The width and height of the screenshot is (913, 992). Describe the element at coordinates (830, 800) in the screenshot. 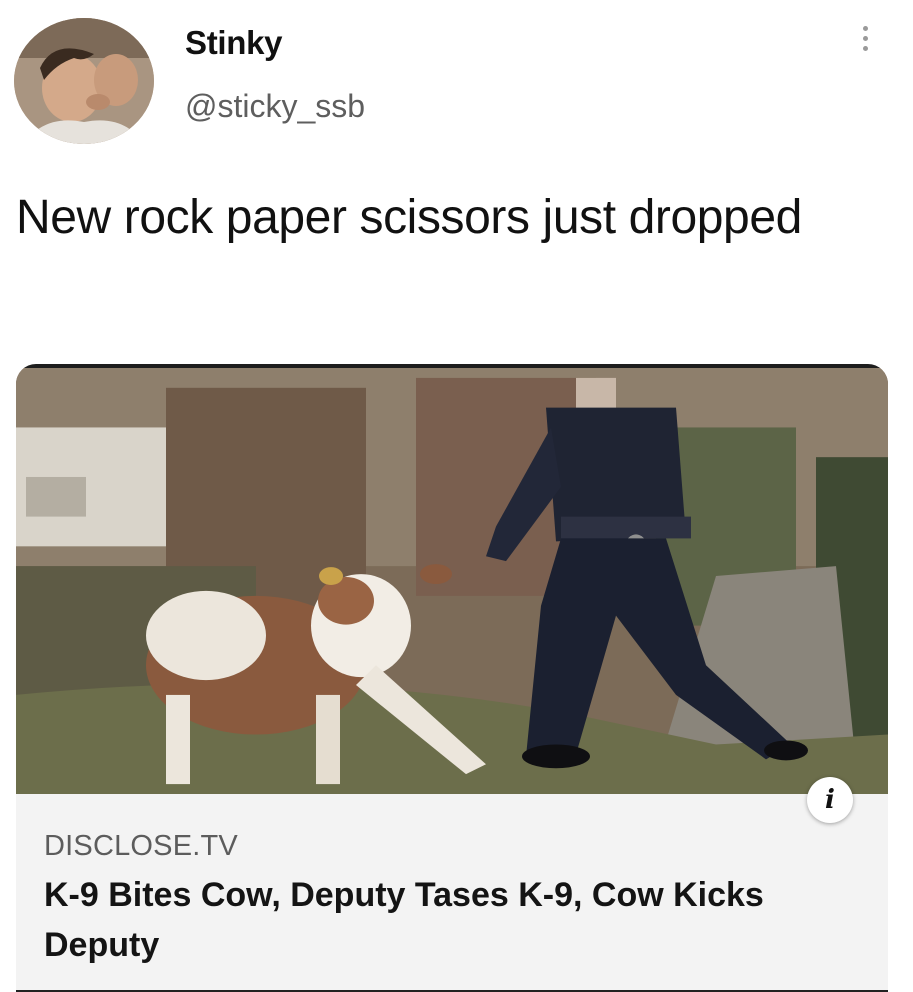

I see `info-icon: i` at that location.